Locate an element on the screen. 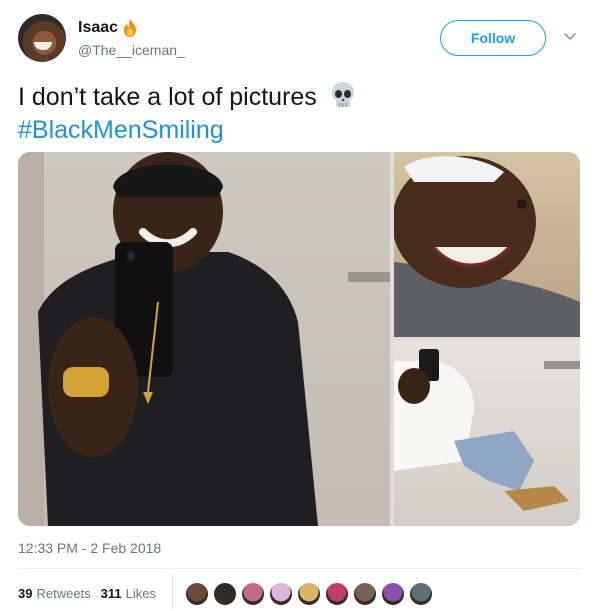  tweet-header: Isaac @The__iceman_ Follow is located at coordinates (300, 40).